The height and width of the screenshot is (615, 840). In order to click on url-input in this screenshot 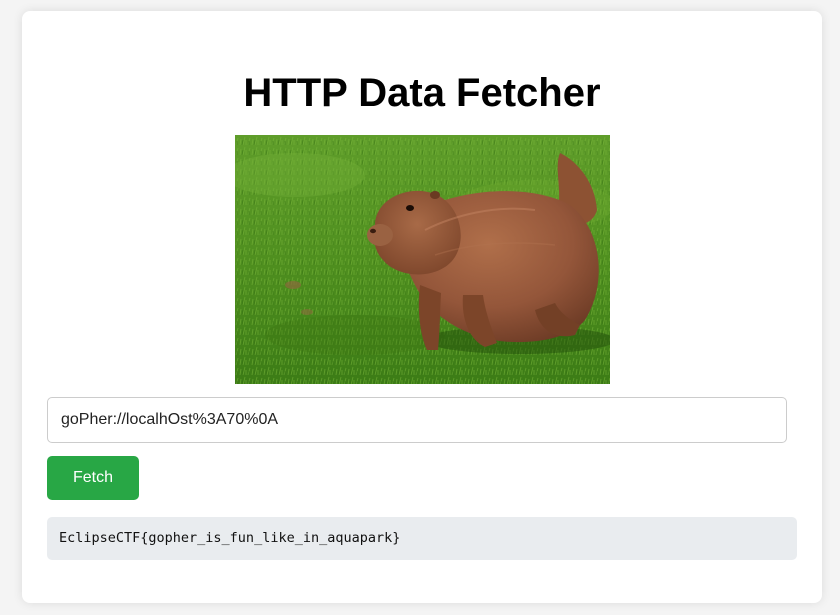, I will do `click(417, 420)`.